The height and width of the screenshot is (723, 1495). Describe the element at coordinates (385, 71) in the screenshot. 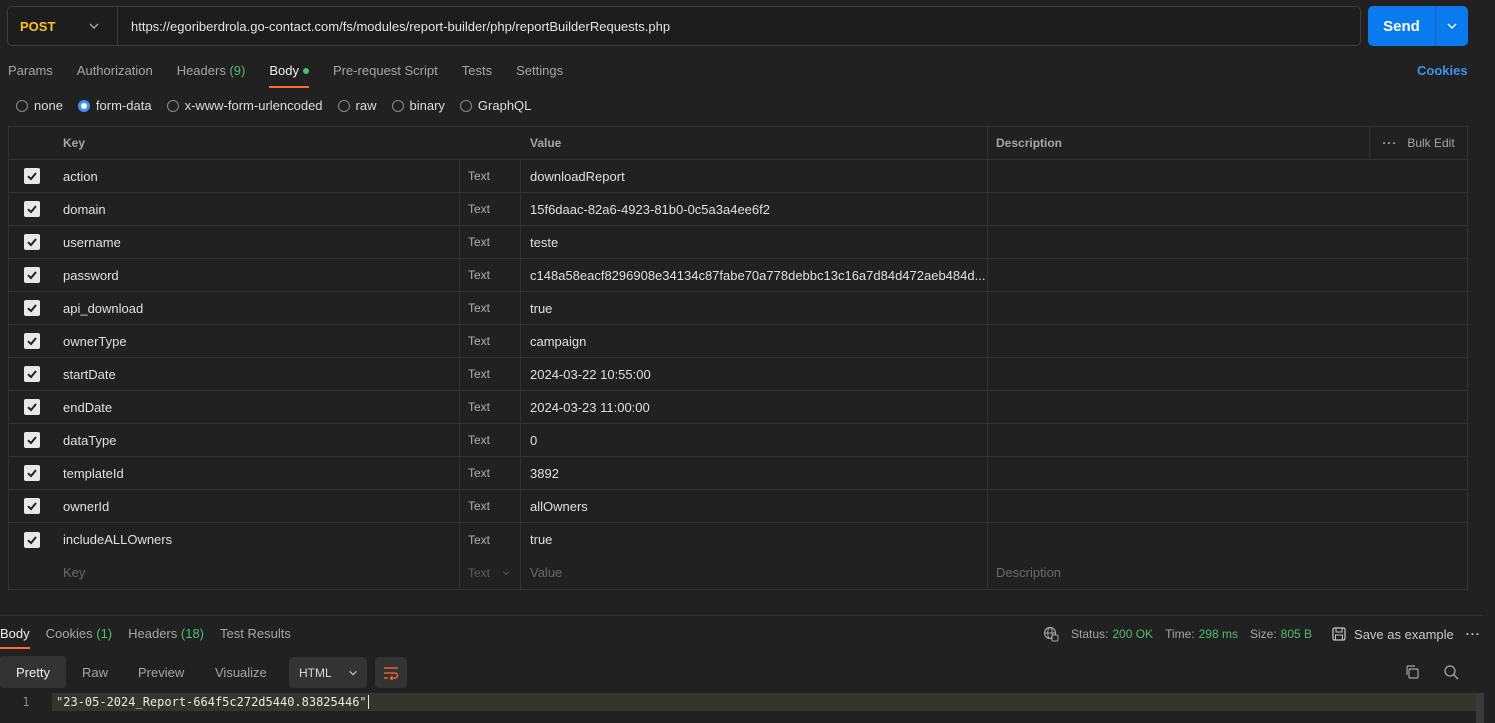

I see `tab-pre-request-script: Pre-request Script` at that location.